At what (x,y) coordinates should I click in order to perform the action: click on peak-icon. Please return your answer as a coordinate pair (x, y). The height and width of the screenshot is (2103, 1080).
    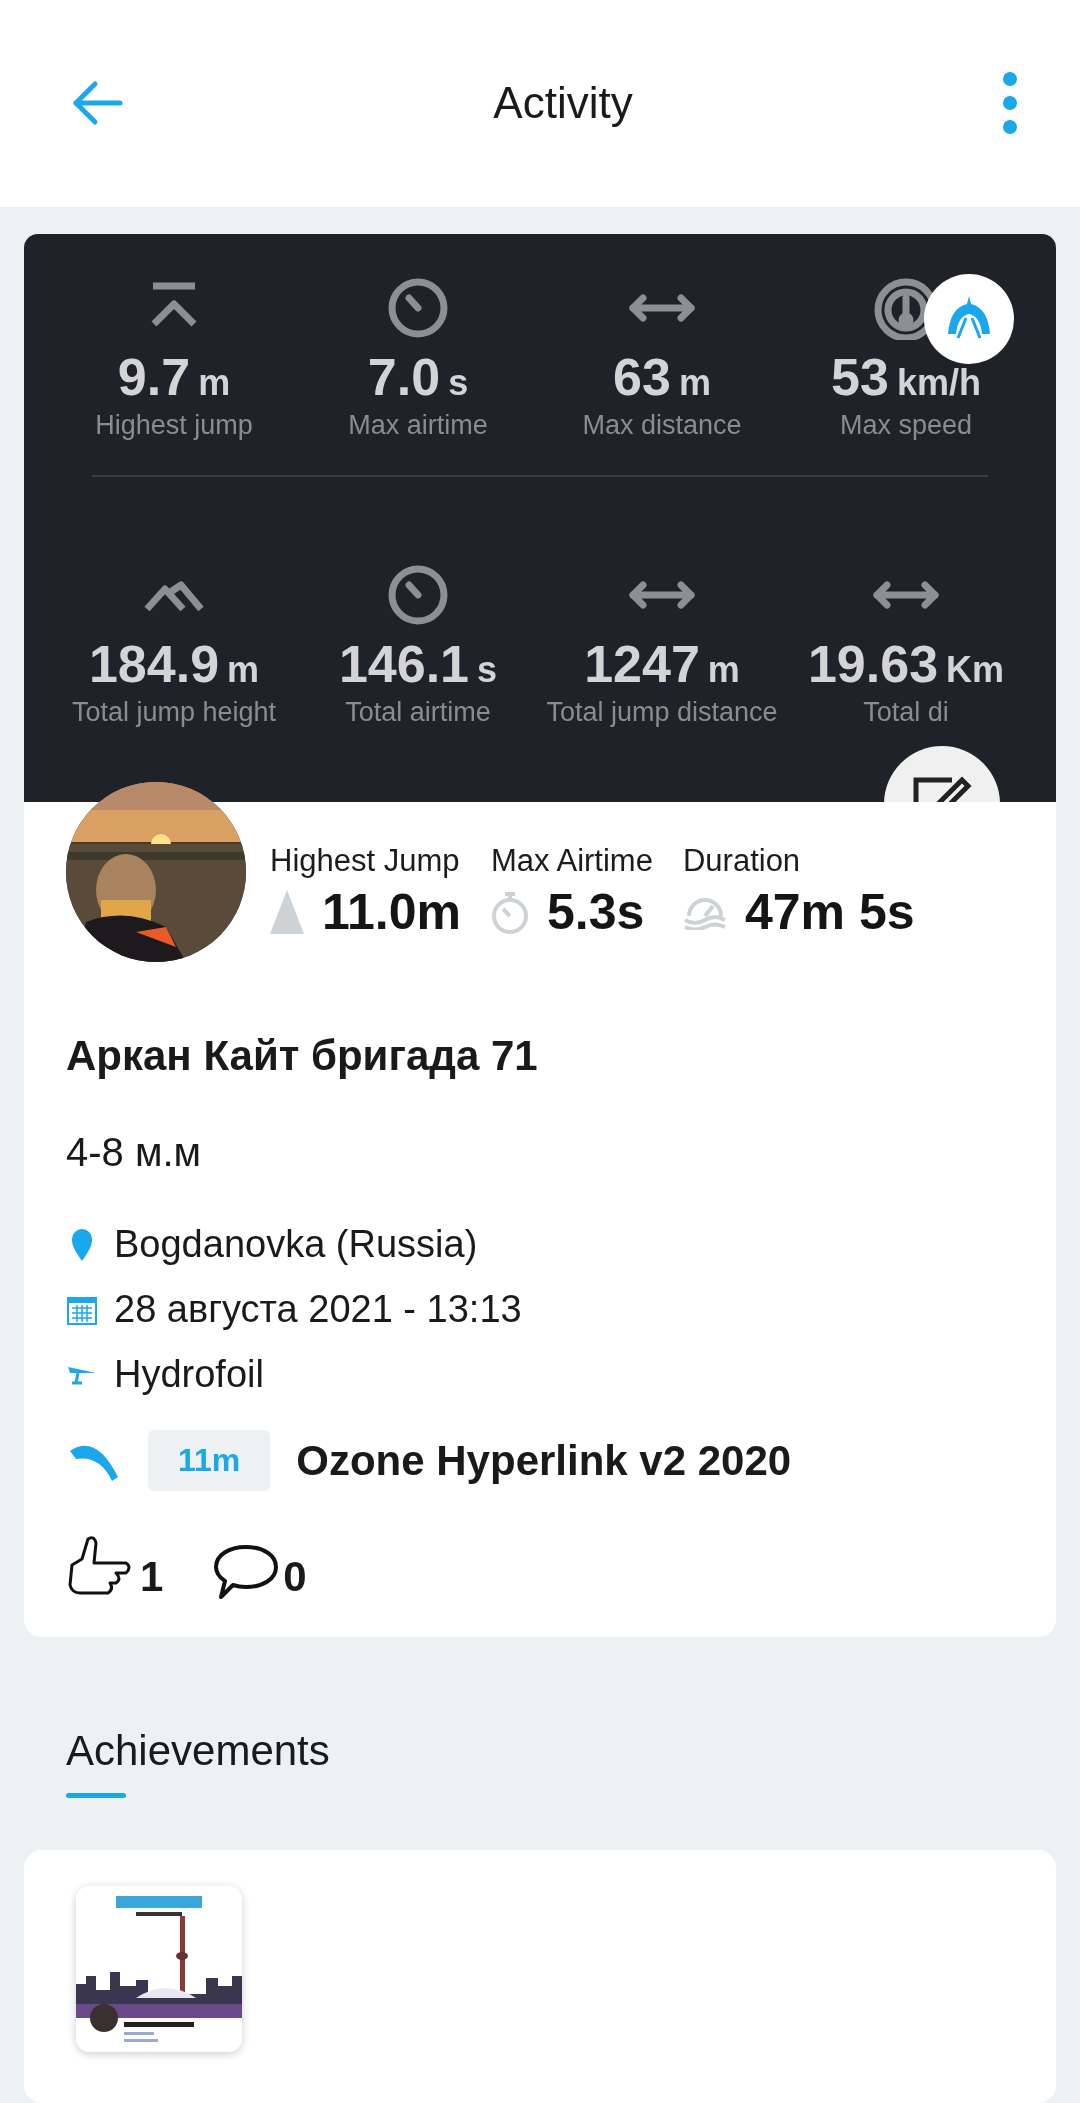
    Looking at the image, I should click on (287, 912).